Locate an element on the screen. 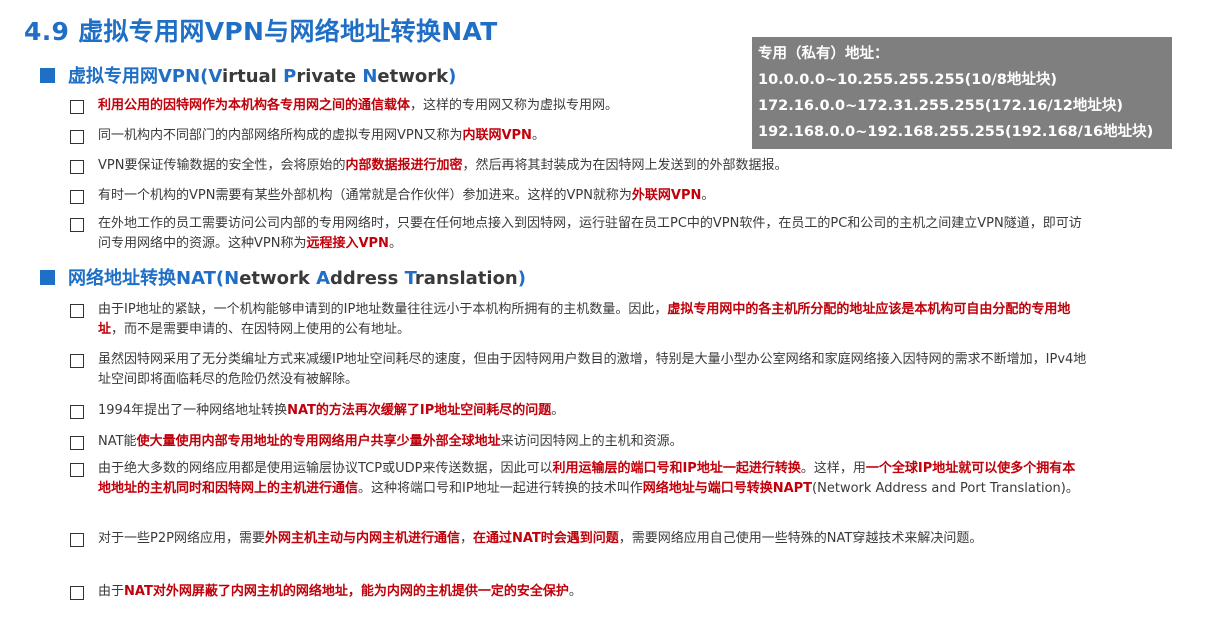 The height and width of the screenshot is (636, 1222). section-header-vpn: 虚拟专用网VPN(Virtual Private Network) is located at coordinates (248, 75).